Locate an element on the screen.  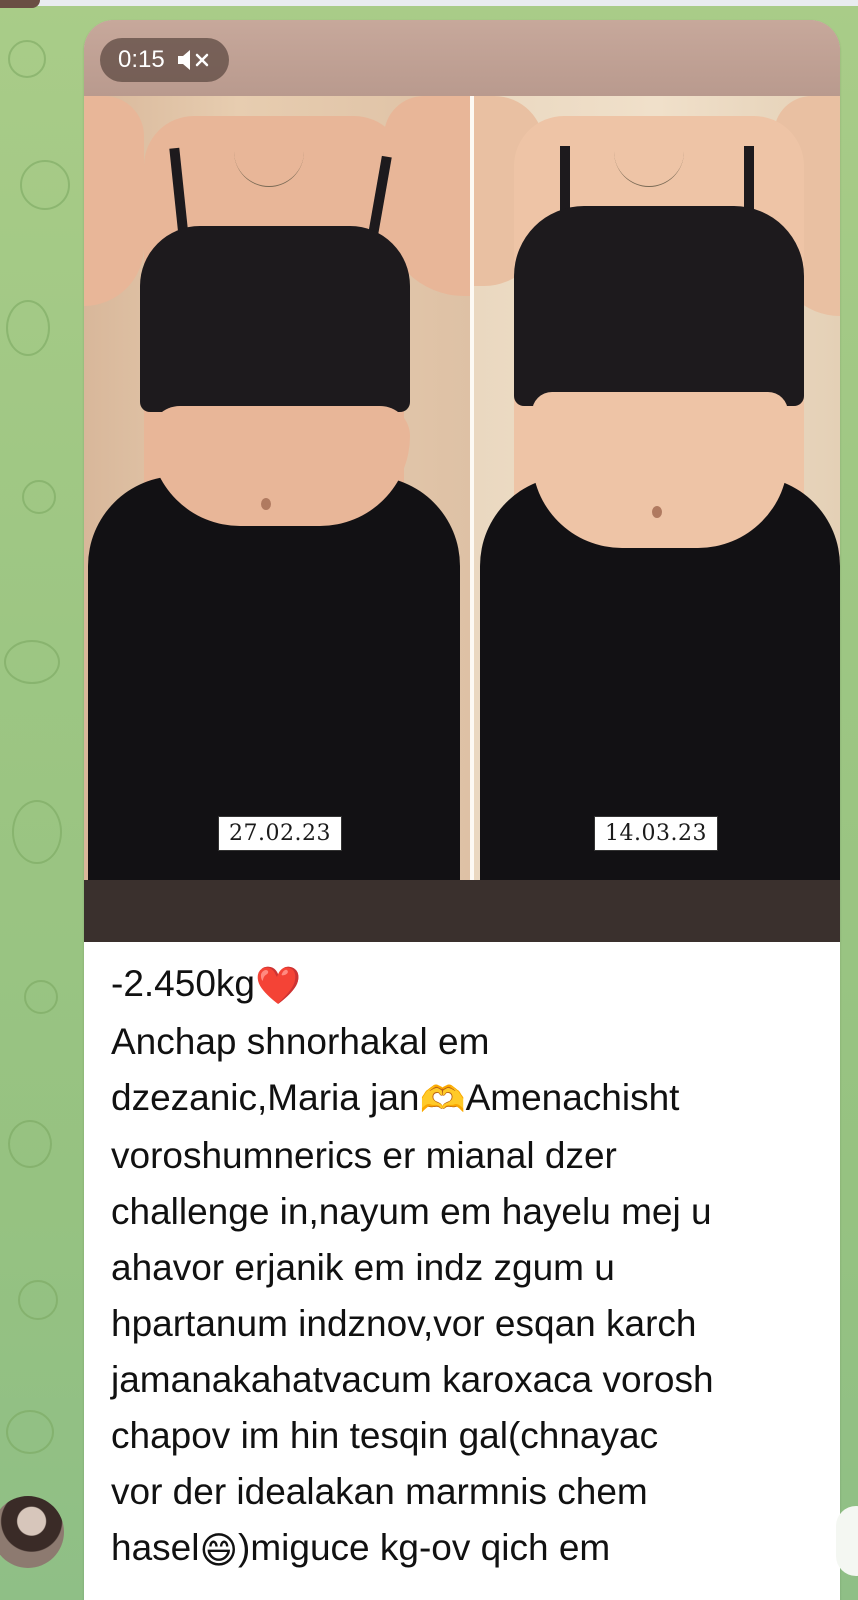
grinning-face-emoji: 😄 is located at coordinates (219, 1550).